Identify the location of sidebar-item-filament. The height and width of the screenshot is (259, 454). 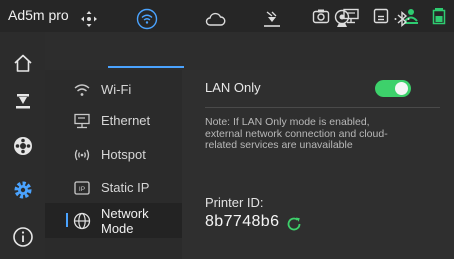
(22, 146).